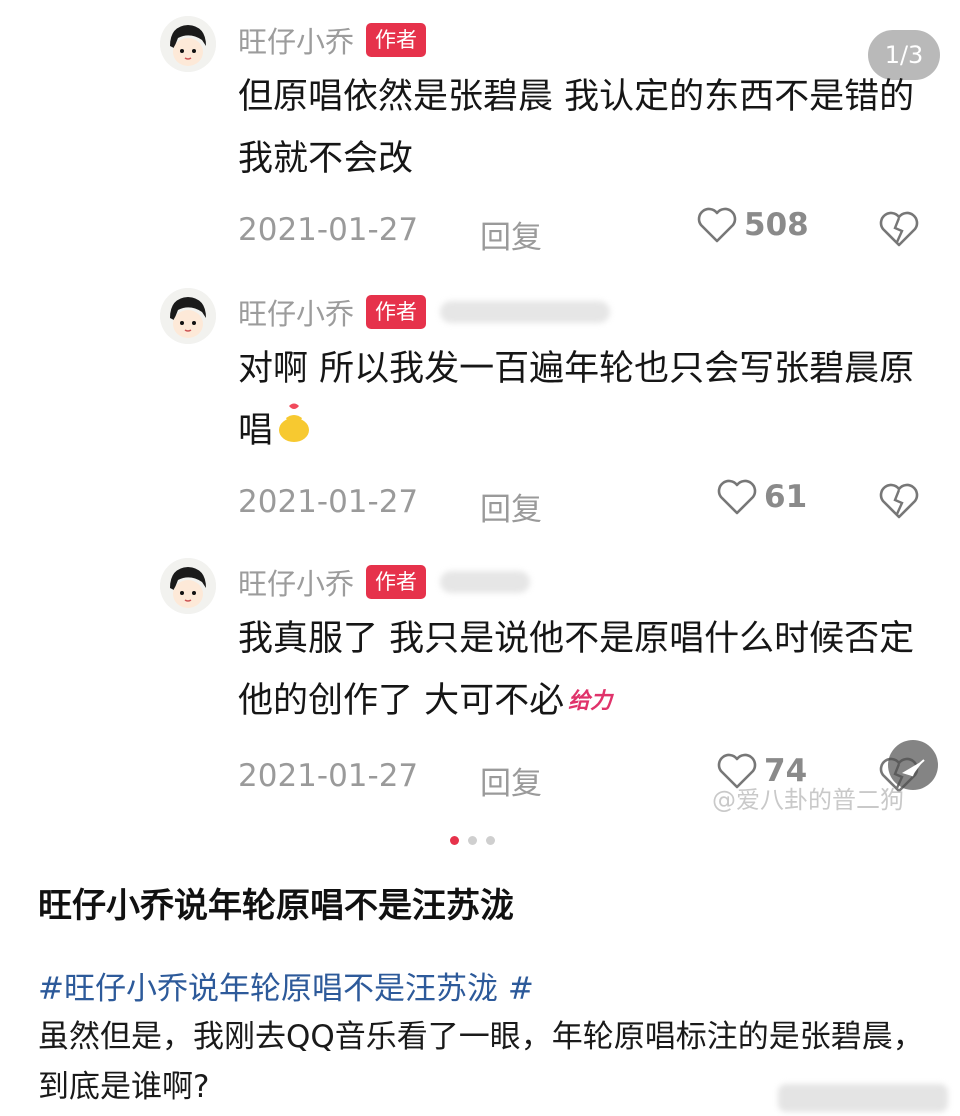 This screenshot has height=1116, width=960. I want to click on carousel-dot-active, so click(454, 840).